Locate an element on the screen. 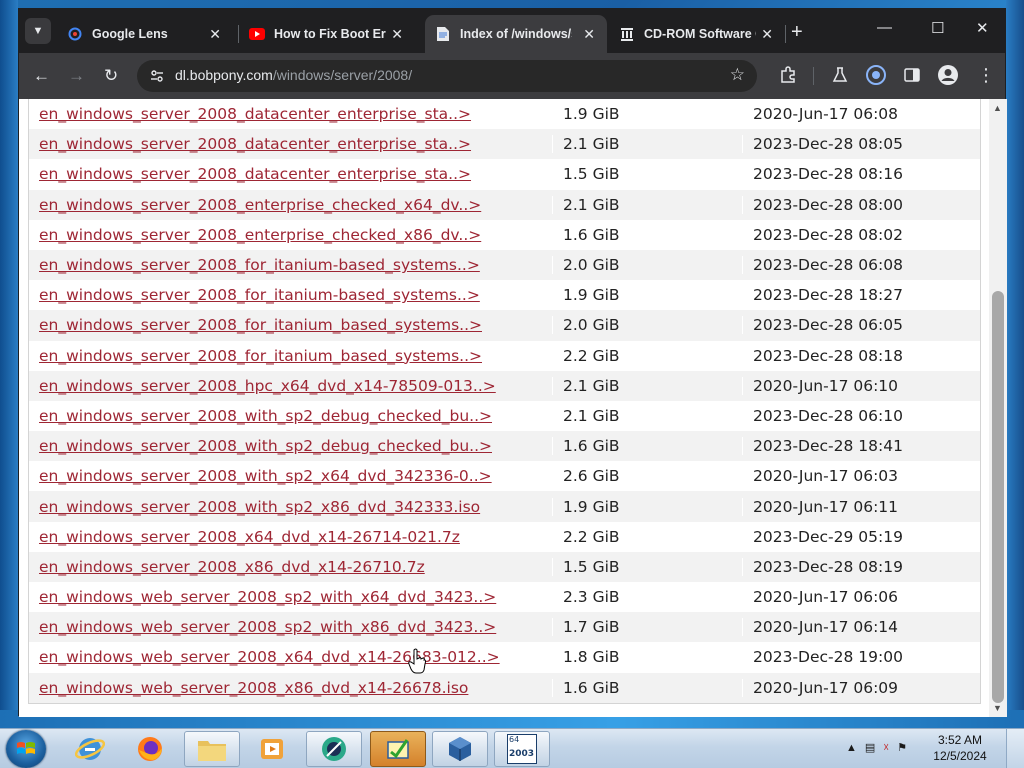  network-icon: ▤ is located at coordinates (870, 747).